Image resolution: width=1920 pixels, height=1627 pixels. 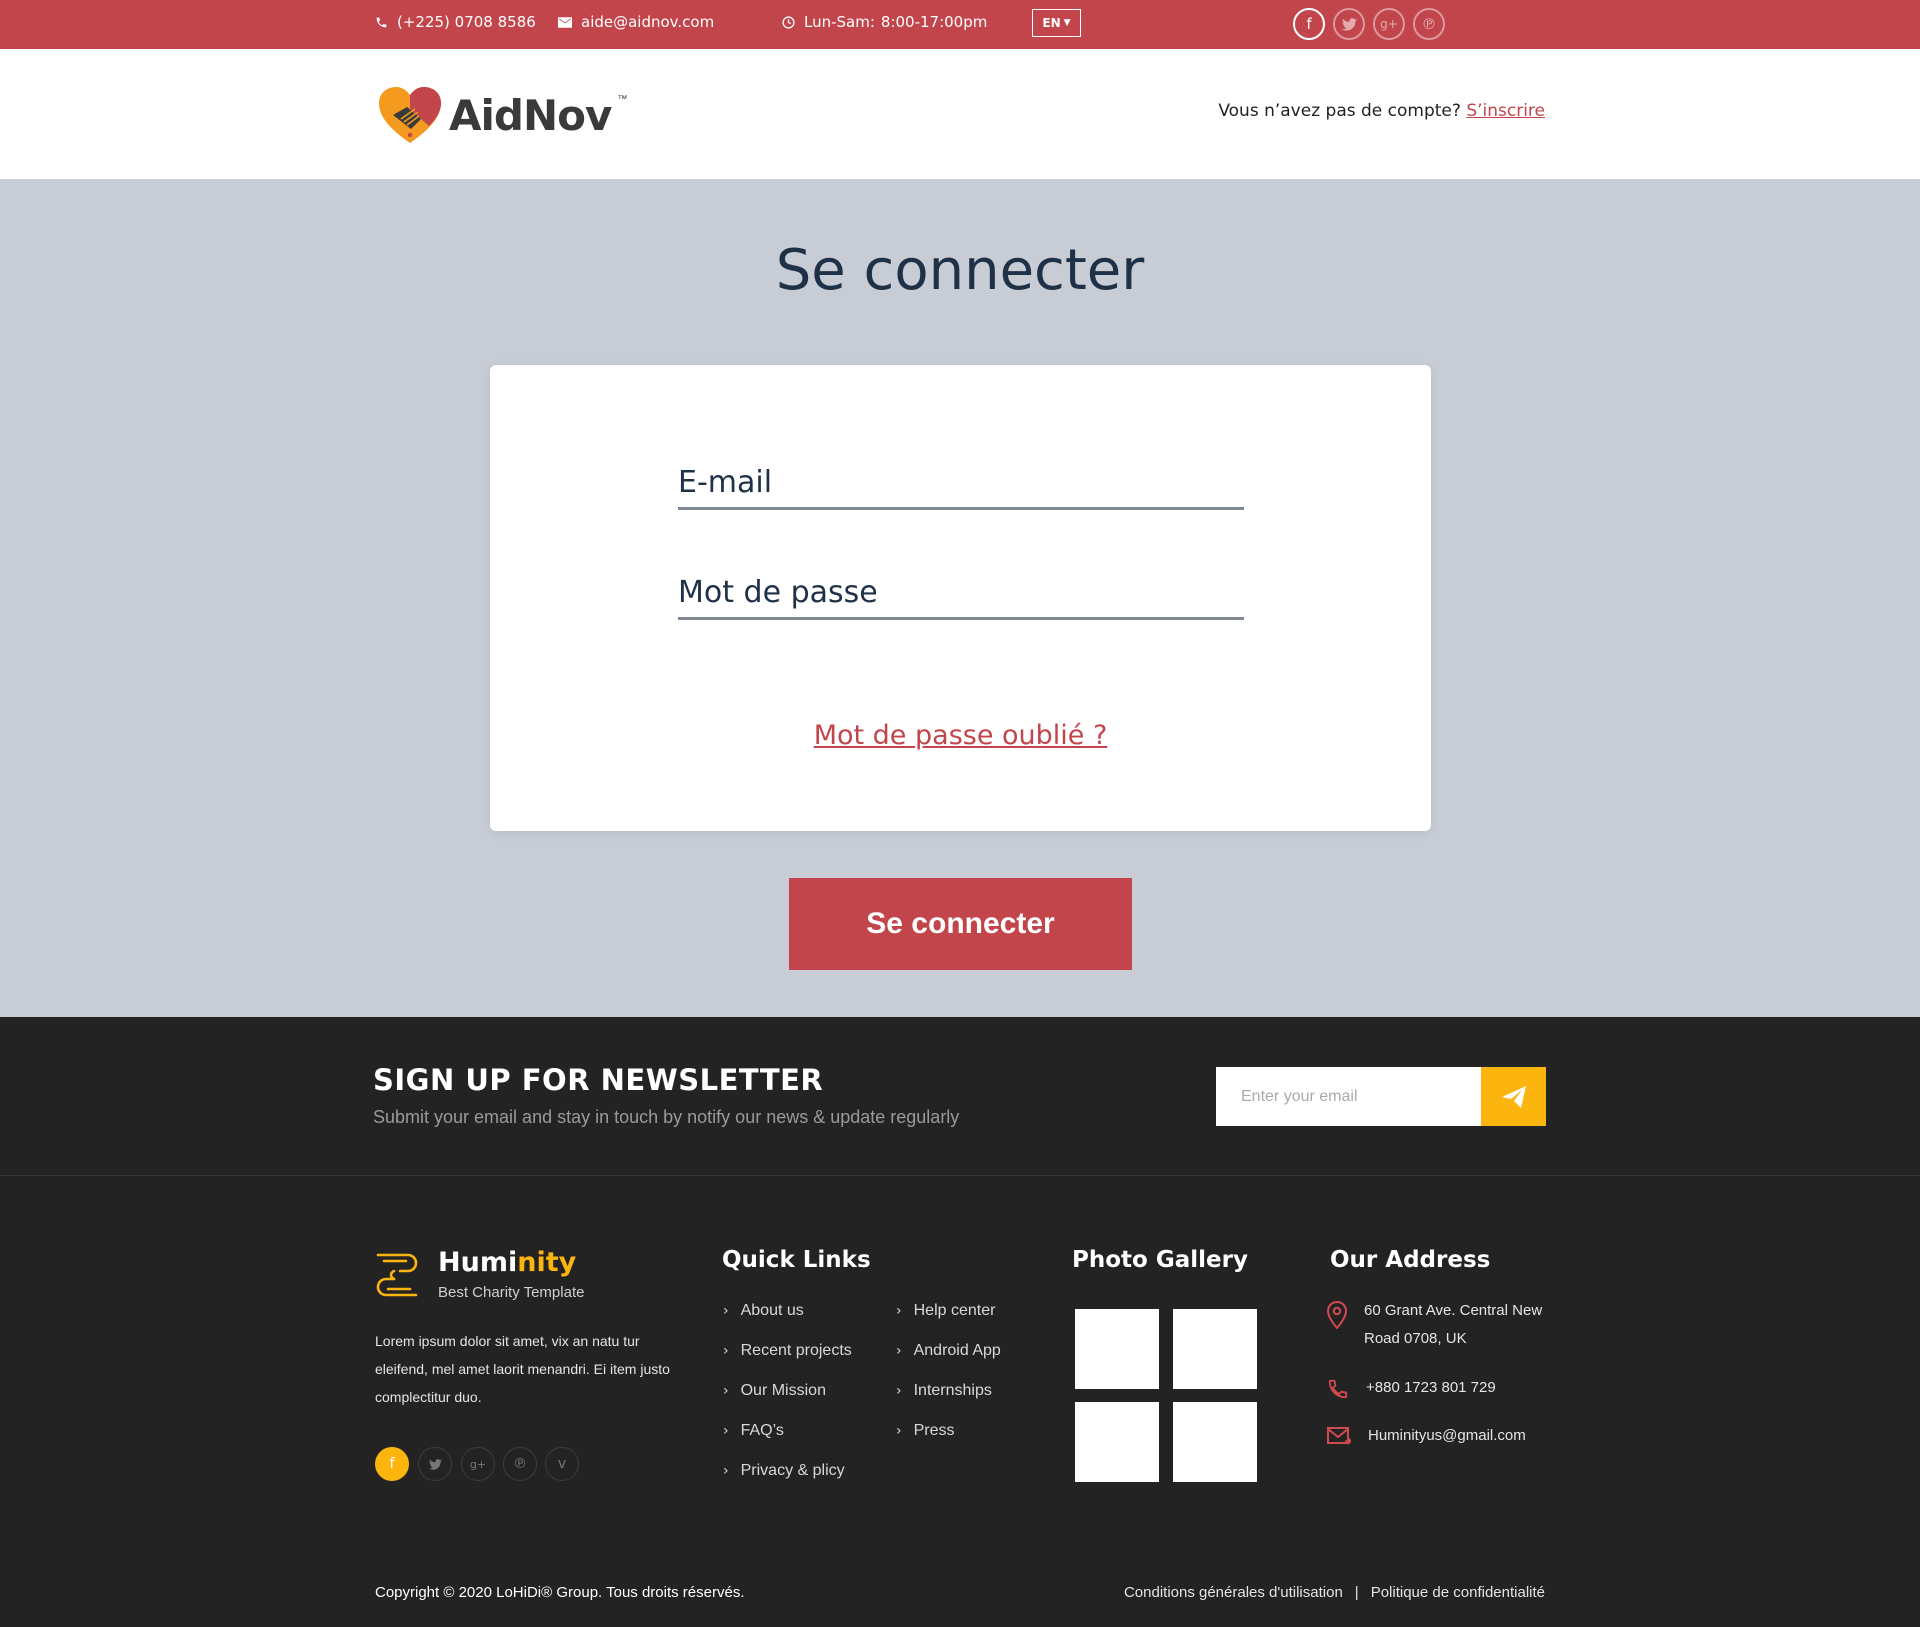 I want to click on quick-link-mission: › Our Mission, so click(x=774, y=1391).